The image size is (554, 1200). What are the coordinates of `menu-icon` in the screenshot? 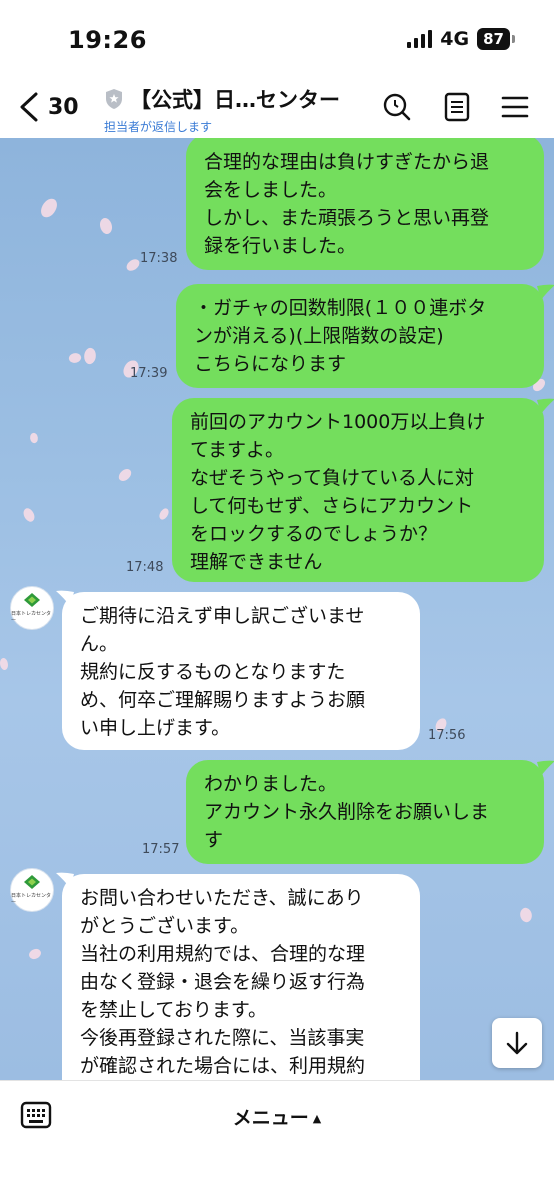 It's located at (515, 107).